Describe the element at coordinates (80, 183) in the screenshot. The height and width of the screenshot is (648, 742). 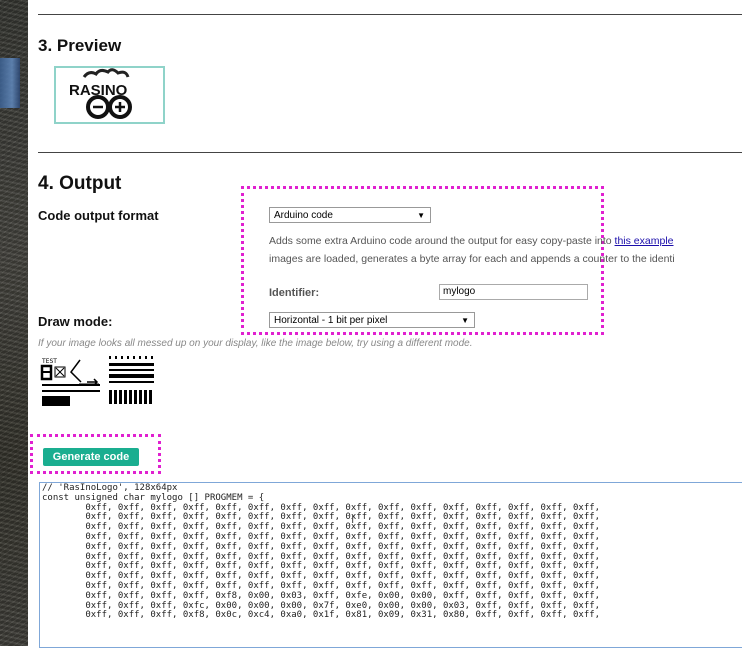
I see `output-title: 4. Output` at that location.